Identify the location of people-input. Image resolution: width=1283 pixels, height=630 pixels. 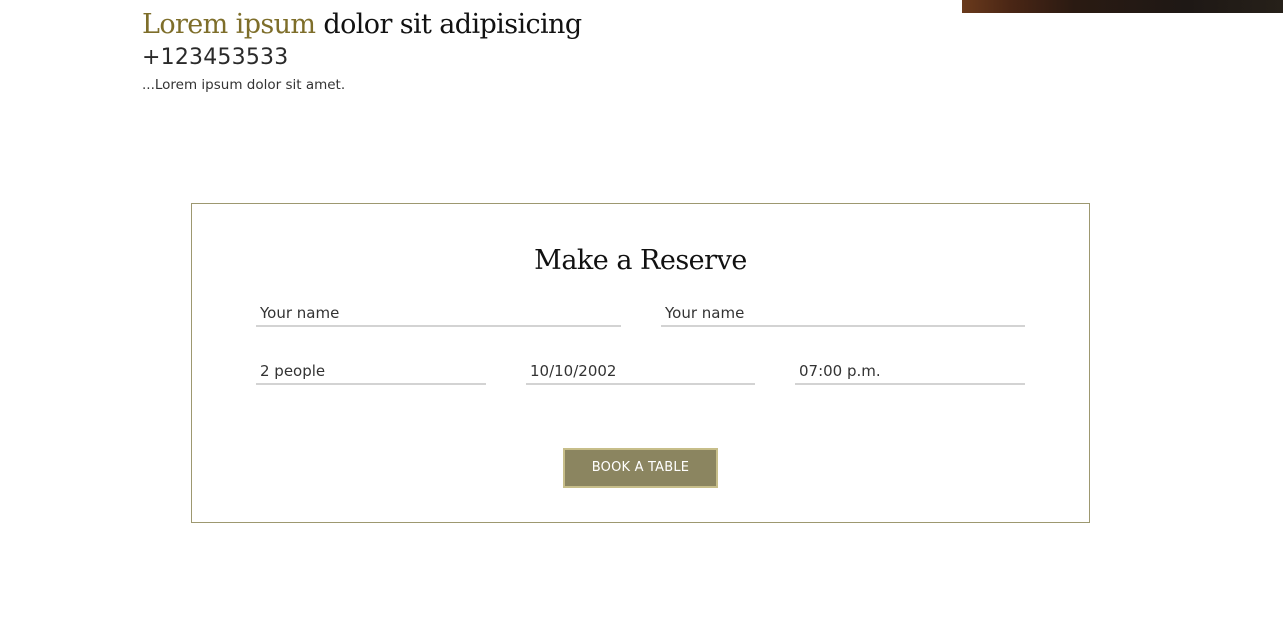
(373, 371).